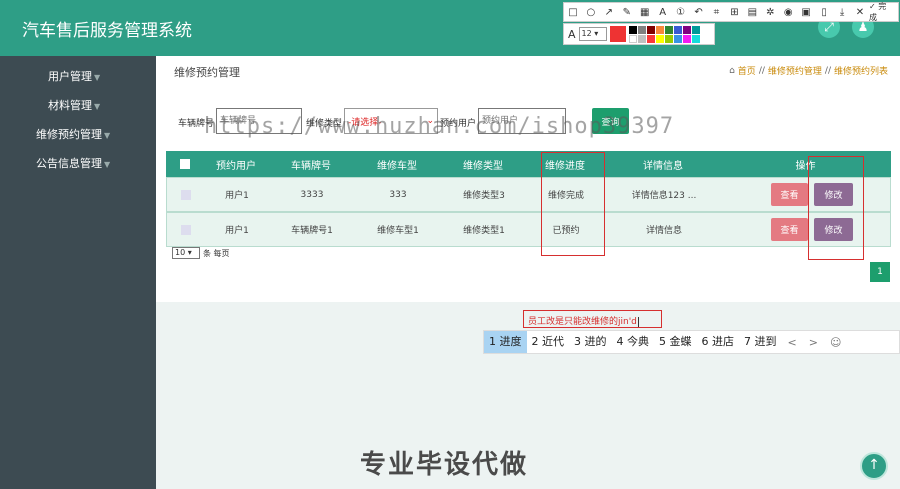 The image size is (900, 489). Describe the element at coordinates (717, 12) in the screenshot. I see `crop-icon: ⌗` at that location.